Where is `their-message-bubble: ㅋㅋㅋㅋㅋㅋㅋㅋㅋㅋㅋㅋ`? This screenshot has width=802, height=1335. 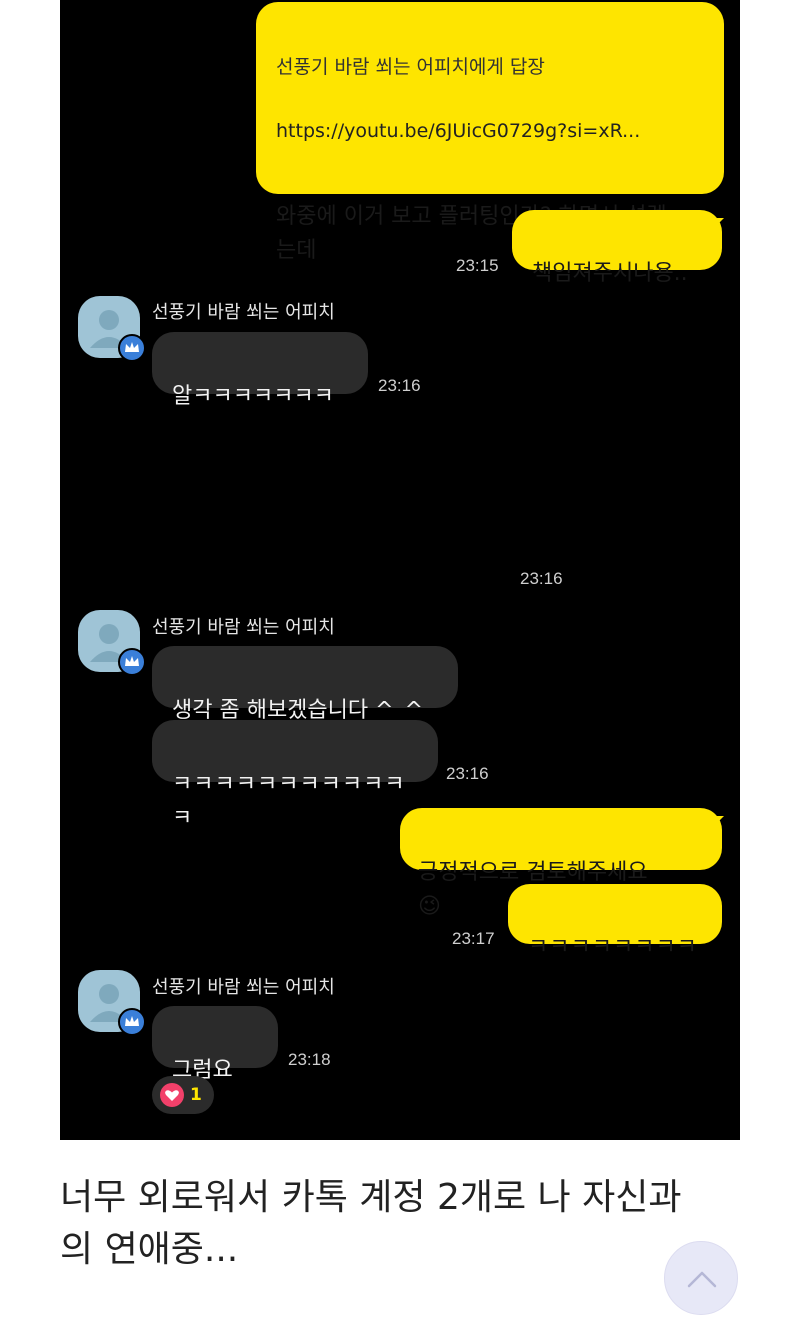 their-message-bubble: ㅋㅋㅋㅋㅋㅋㅋㅋㅋㅋㅋㅋ is located at coordinates (295, 775).